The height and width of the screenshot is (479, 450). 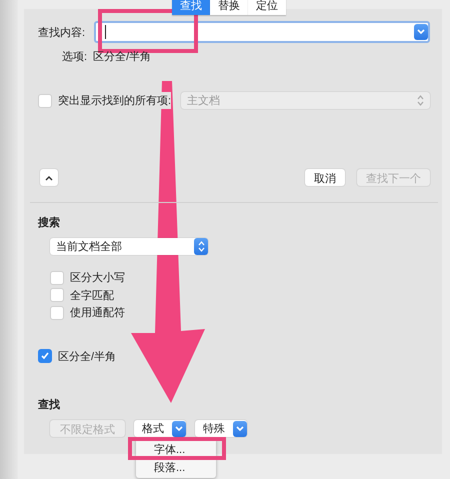 What do you see at coordinates (325, 177) in the screenshot?
I see `action-button: 取消` at bounding box center [325, 177].